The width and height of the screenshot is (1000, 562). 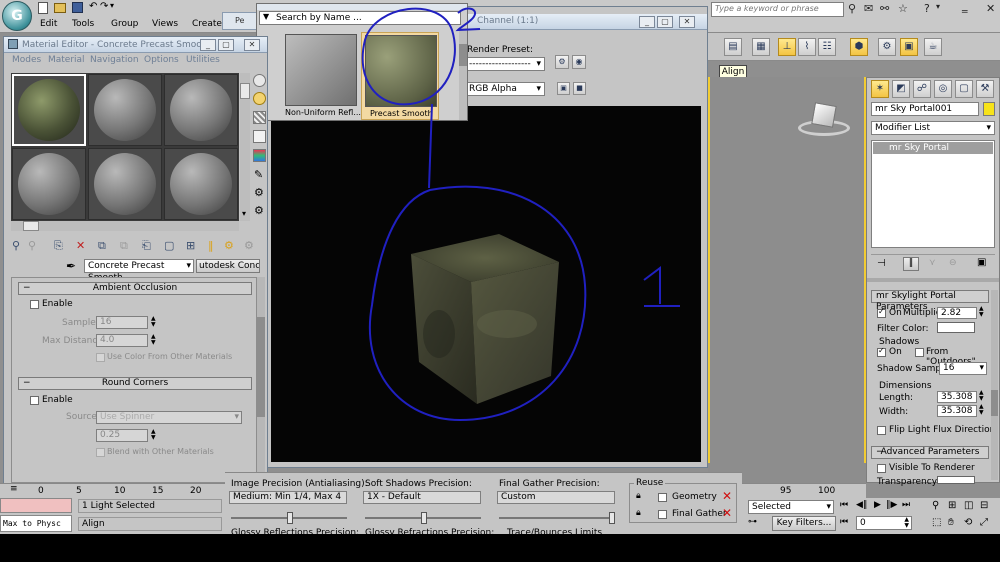 I want to click on image-precision-slider, so click(x=289, y=518).